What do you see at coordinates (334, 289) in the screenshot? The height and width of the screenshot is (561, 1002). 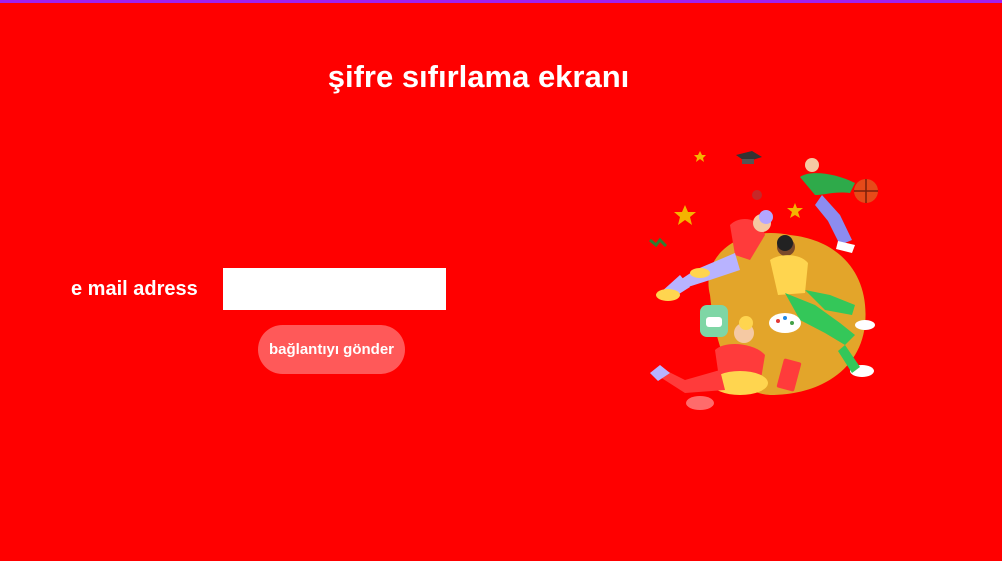 I see `email-input` at bounding box center [334, 289].